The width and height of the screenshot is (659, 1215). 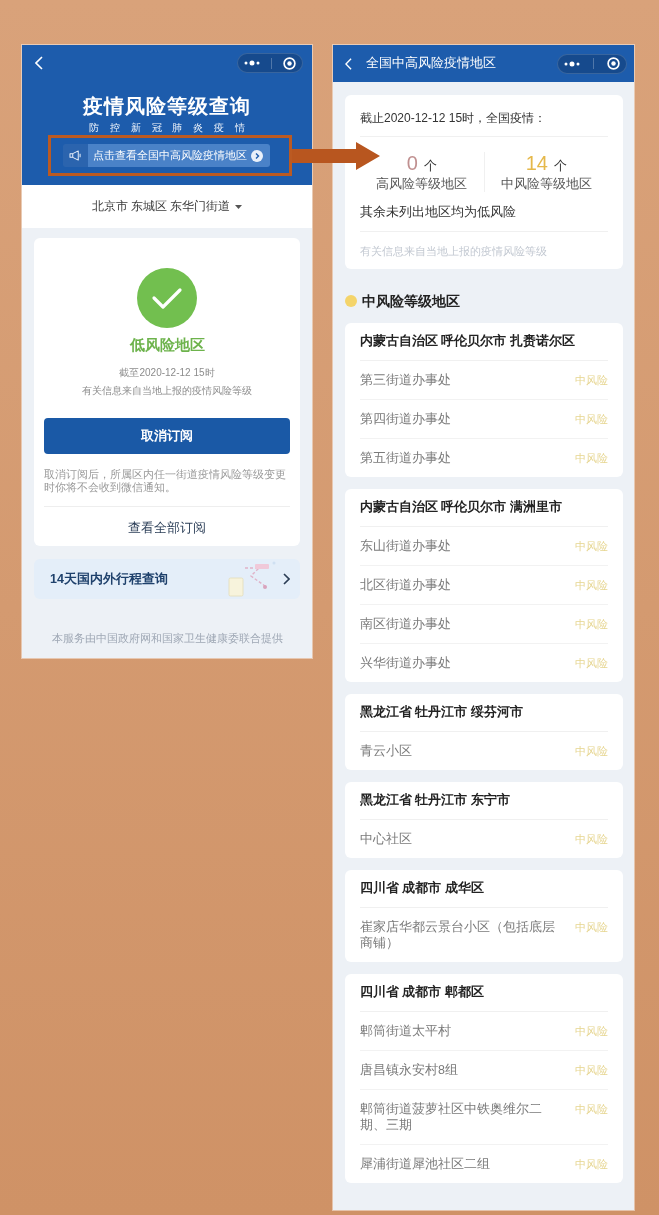 What do you see at coordinates (484, 713) in the screenshot?
I see `region-heading: 黑龙江省 牡丹江市 绥芬河市` at bounding box center [484, 713].